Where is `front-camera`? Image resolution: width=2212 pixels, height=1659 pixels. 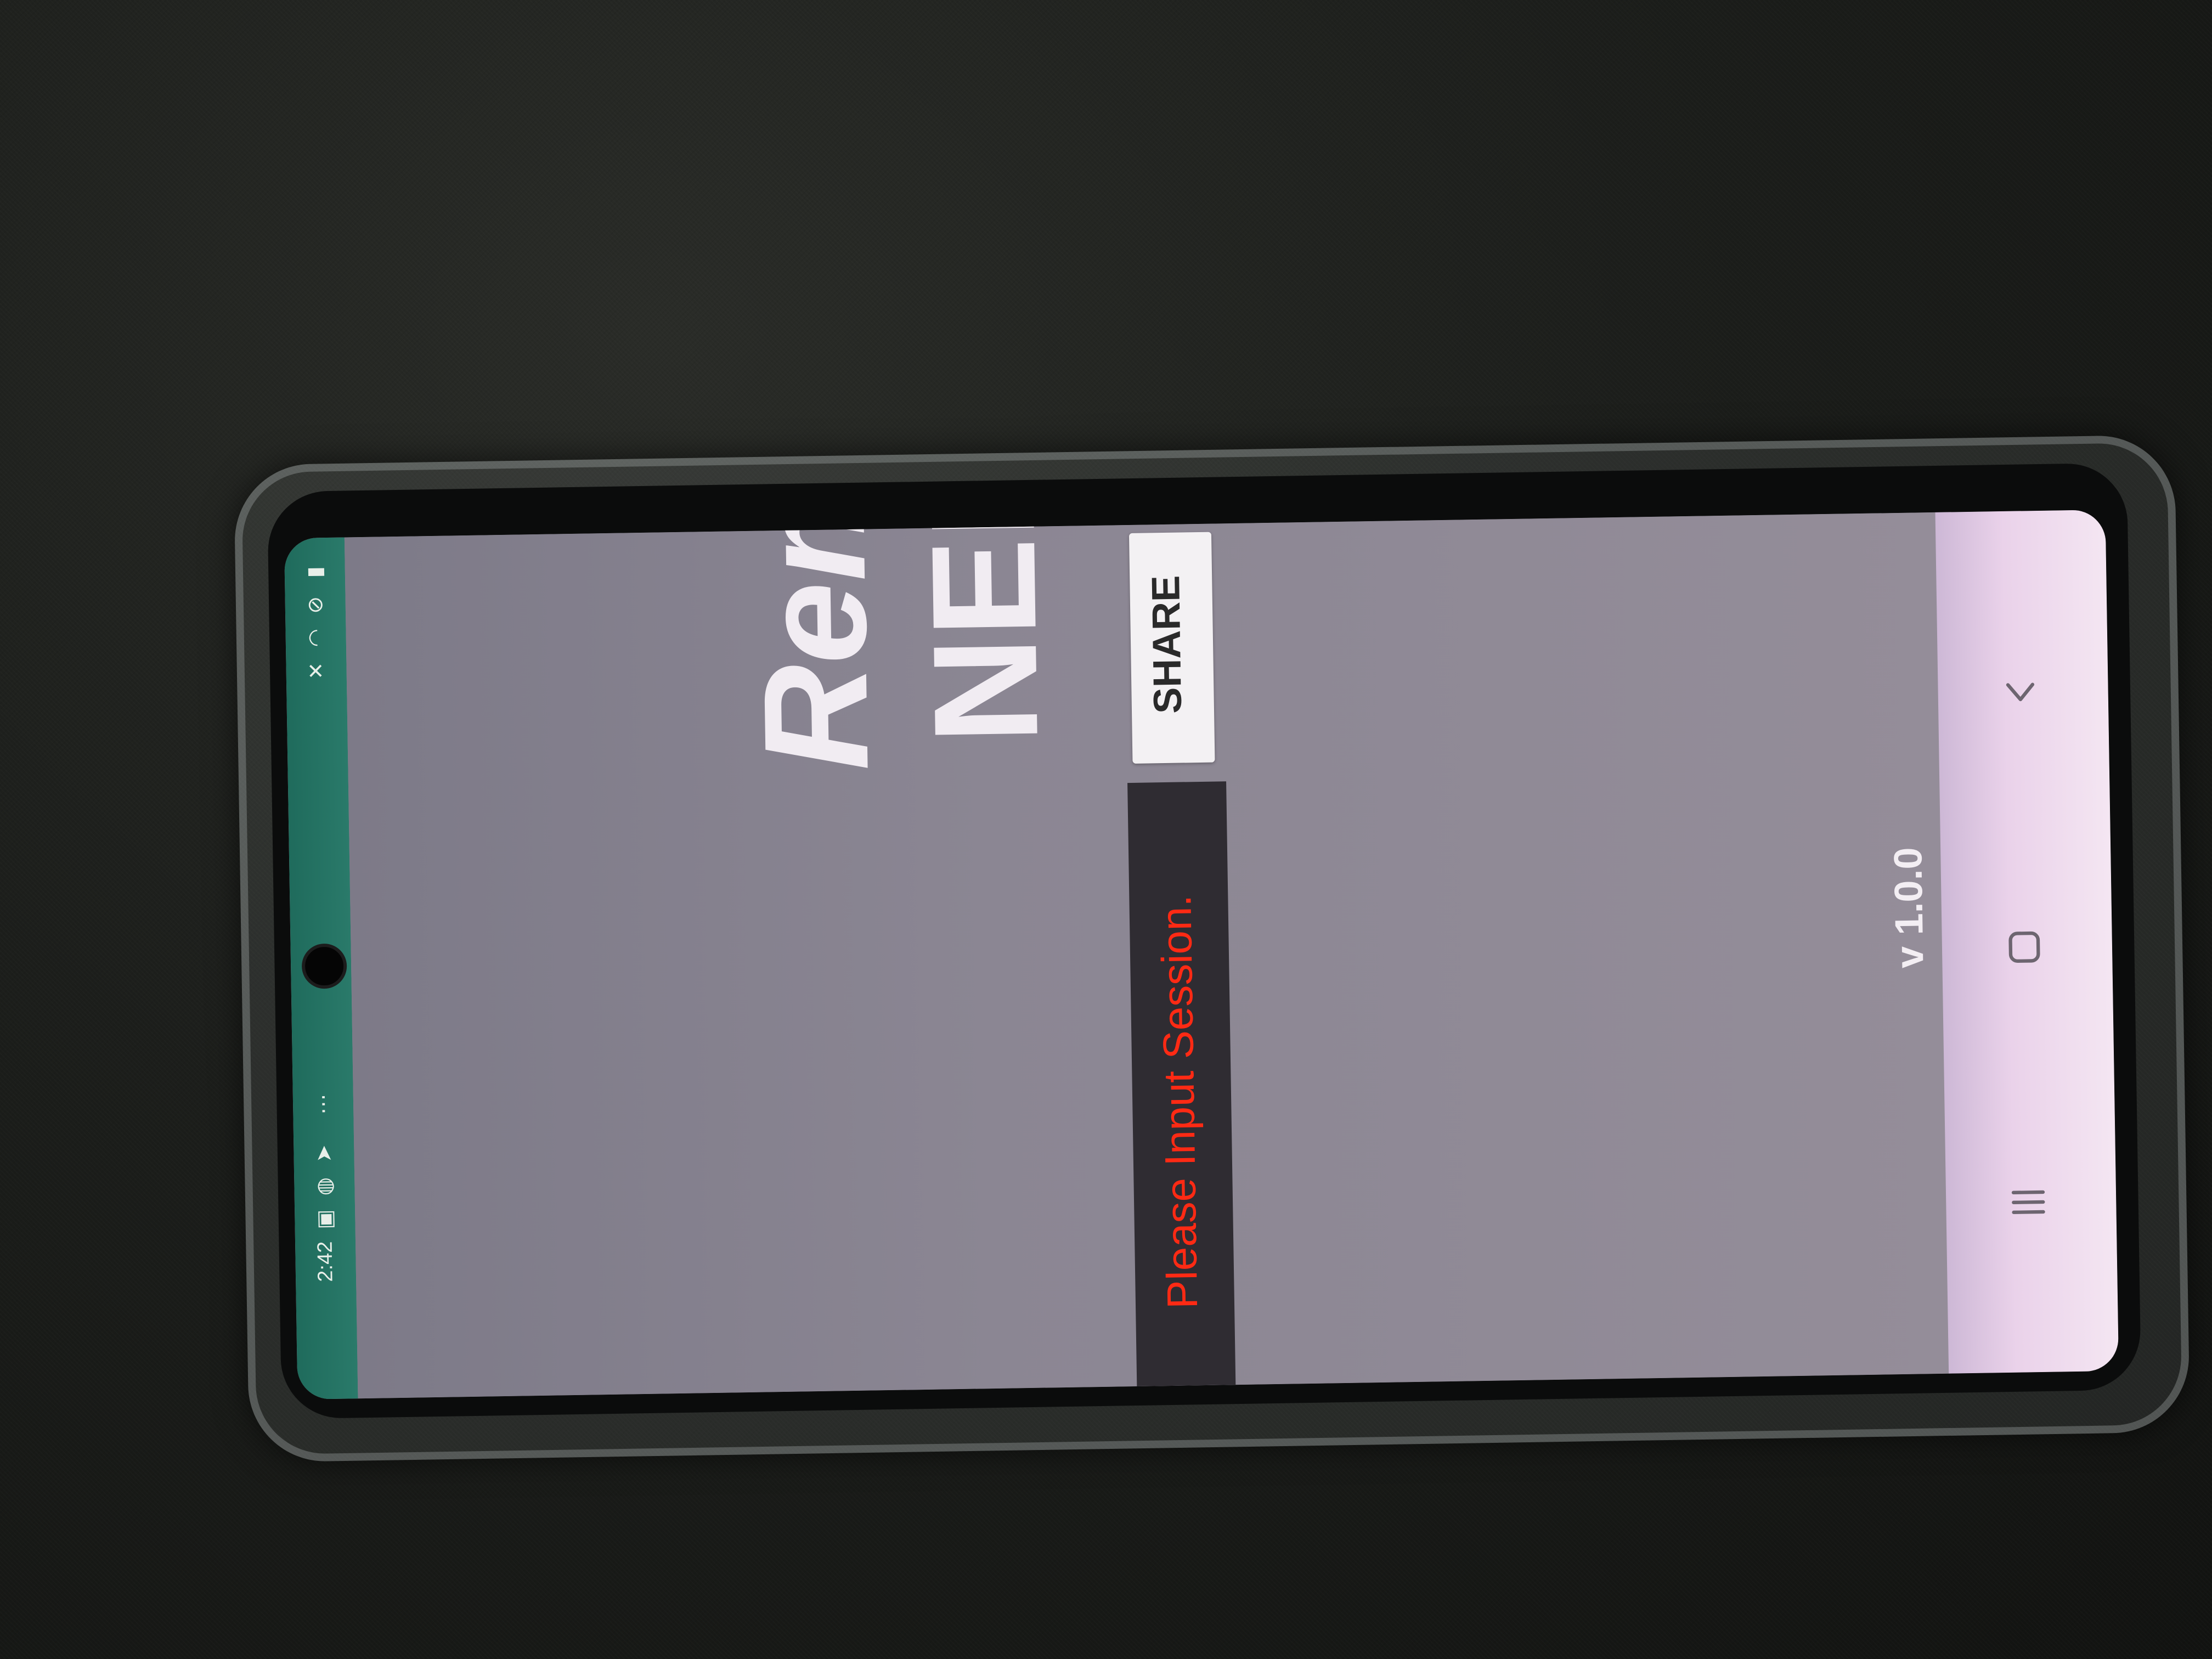 front-camera is located at coordinates (324, 966).